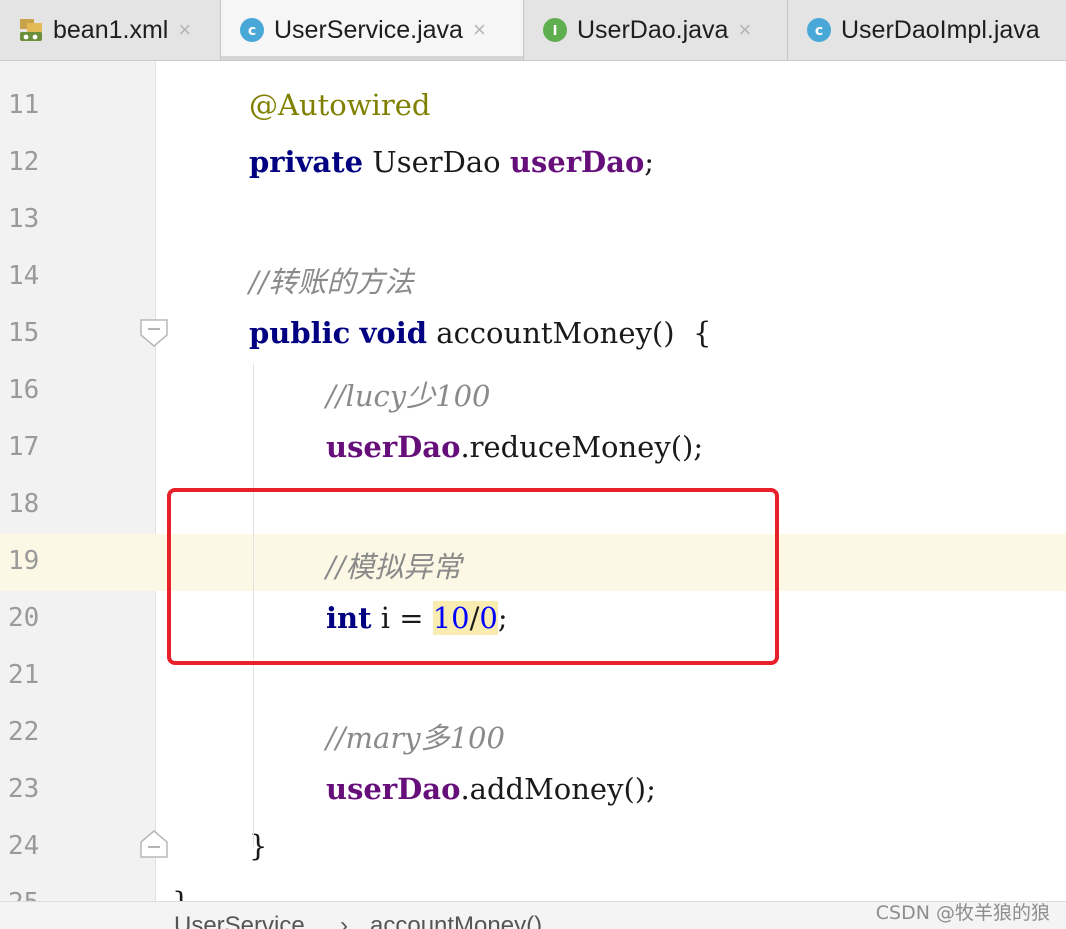 The image size is (1066, 929). I want to click on code-line-12: 12 private UserDao userDao;, so click(533, 163).